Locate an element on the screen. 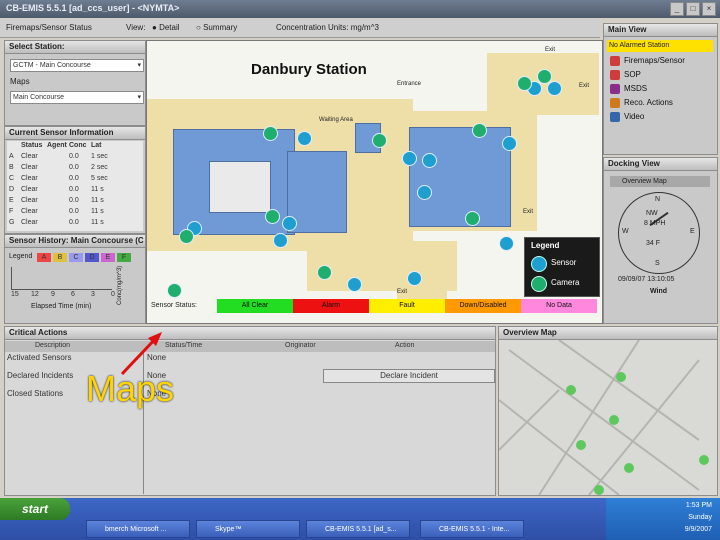  detail-radio: ● Detail is located at coordinates (166, 27).